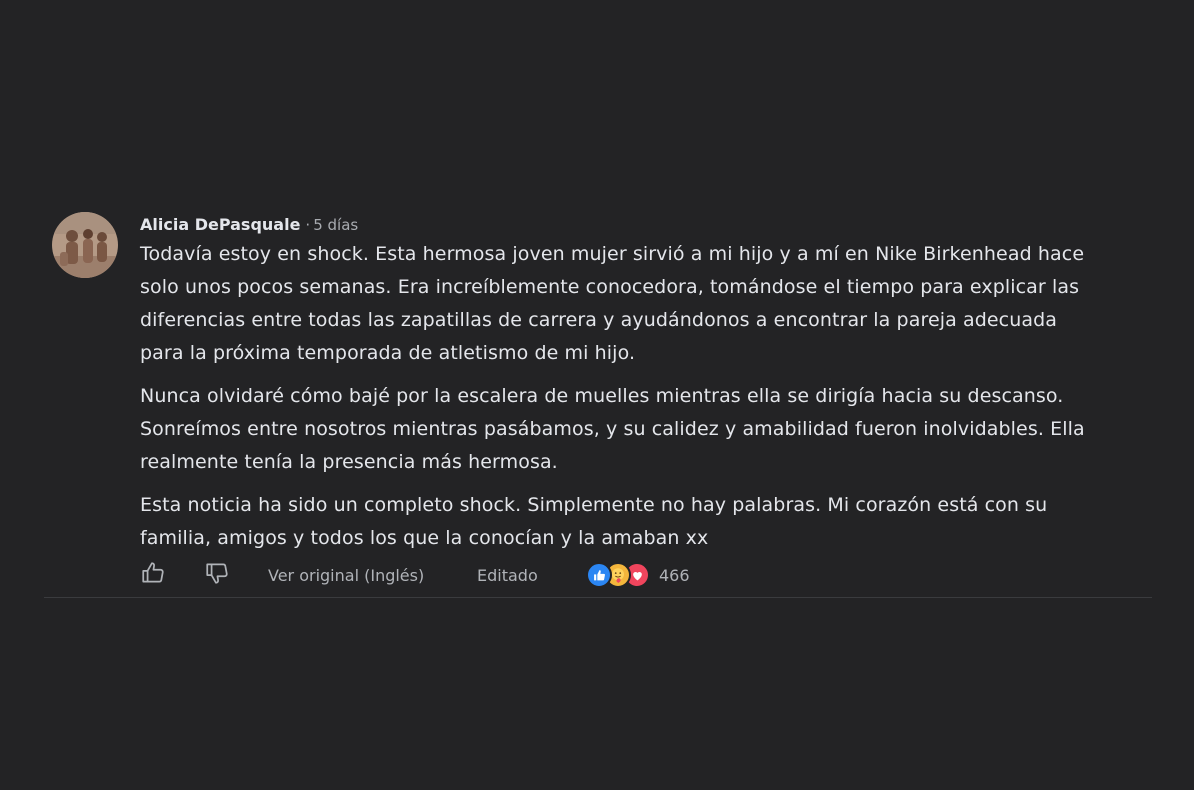  What do you see at coordinates (335, 225) in the screenshot?
I see `comment-timestamp: 5 días` at bounding box center [335, 225].